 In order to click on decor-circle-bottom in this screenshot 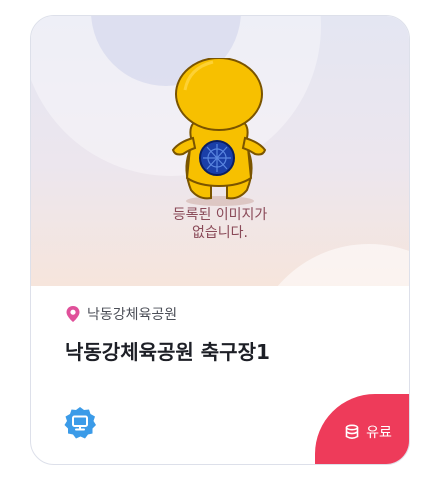, I will do `click(329, 265)`.